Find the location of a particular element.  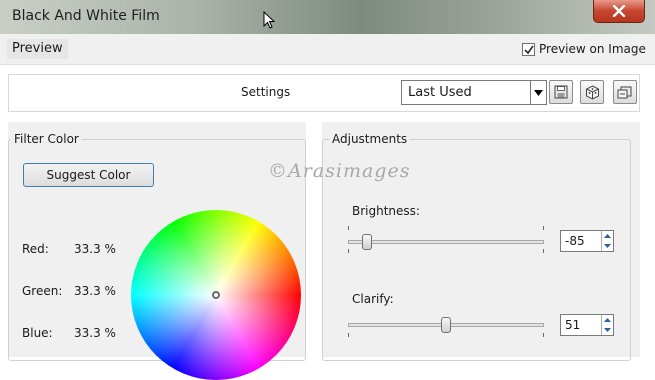

preset-value: Last Used is located at coordinates (440, 92).